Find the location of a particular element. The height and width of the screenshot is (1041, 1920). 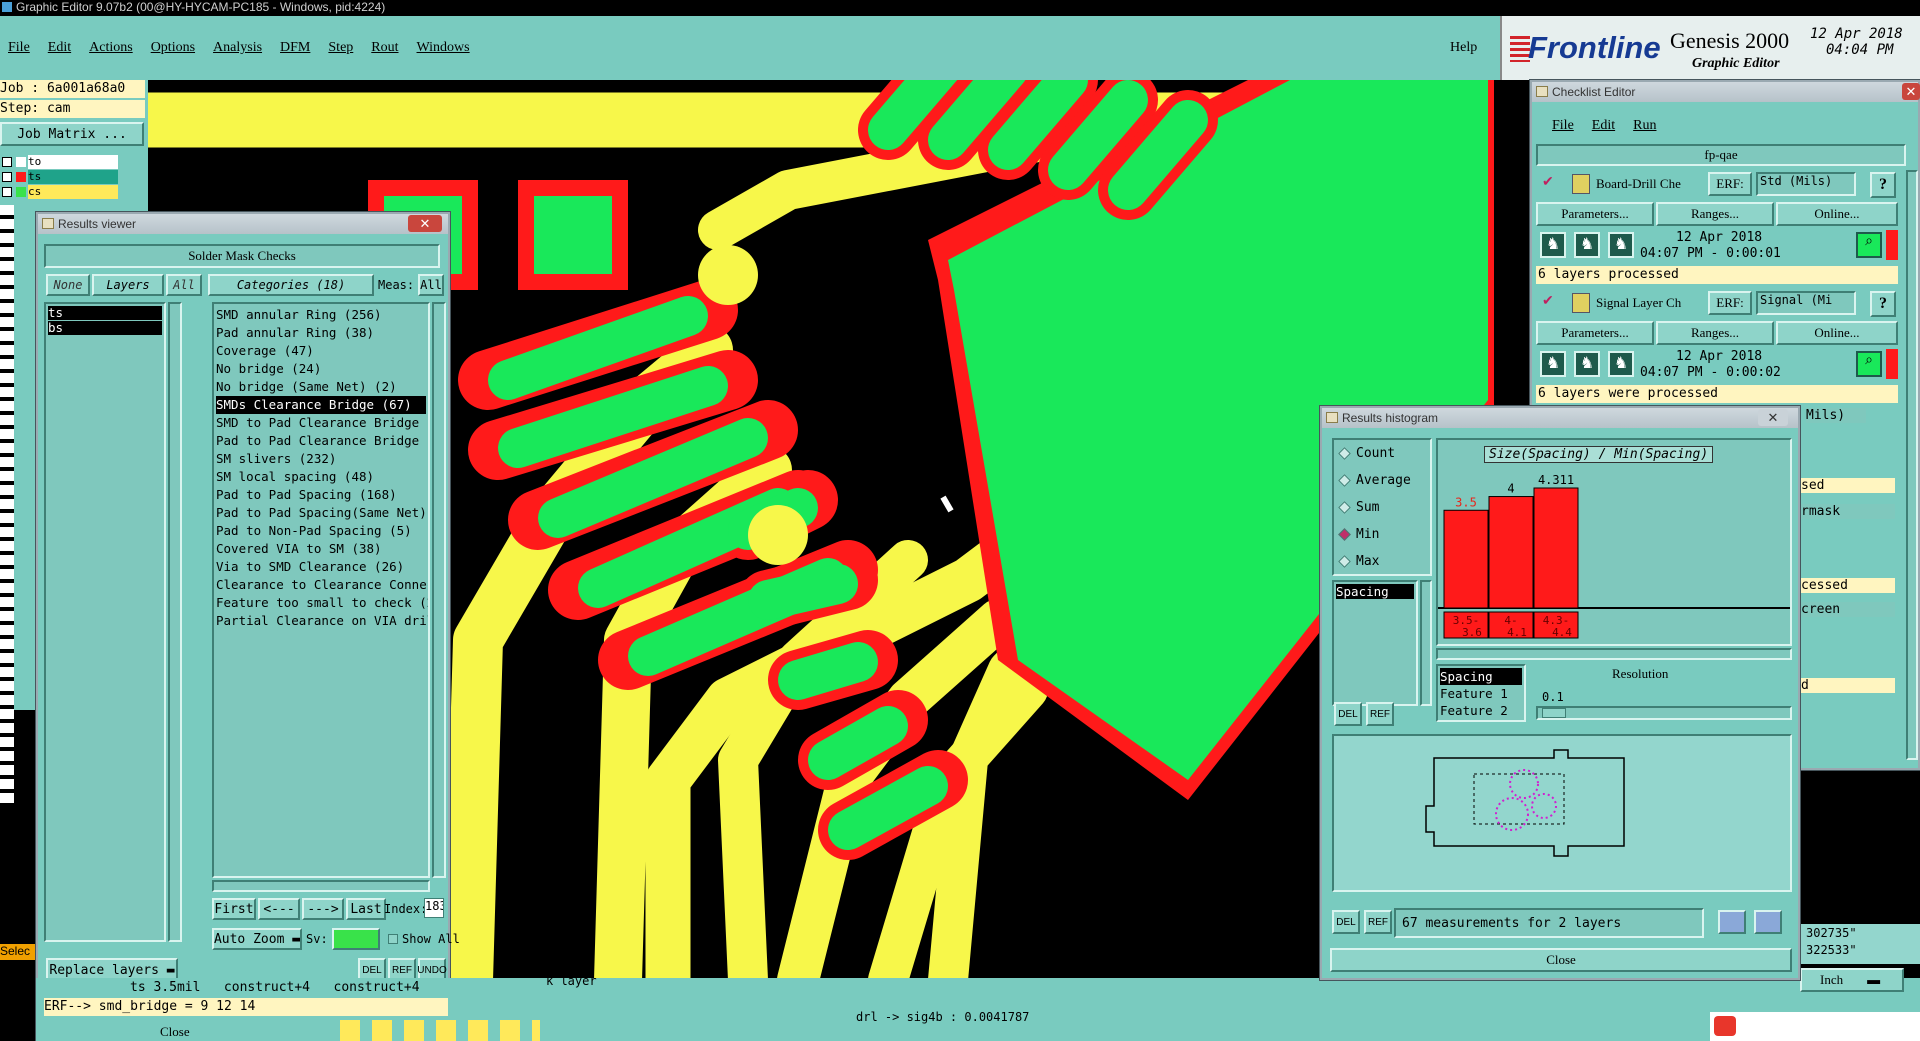

menu-options: Options is located at coordinates (173, 47).